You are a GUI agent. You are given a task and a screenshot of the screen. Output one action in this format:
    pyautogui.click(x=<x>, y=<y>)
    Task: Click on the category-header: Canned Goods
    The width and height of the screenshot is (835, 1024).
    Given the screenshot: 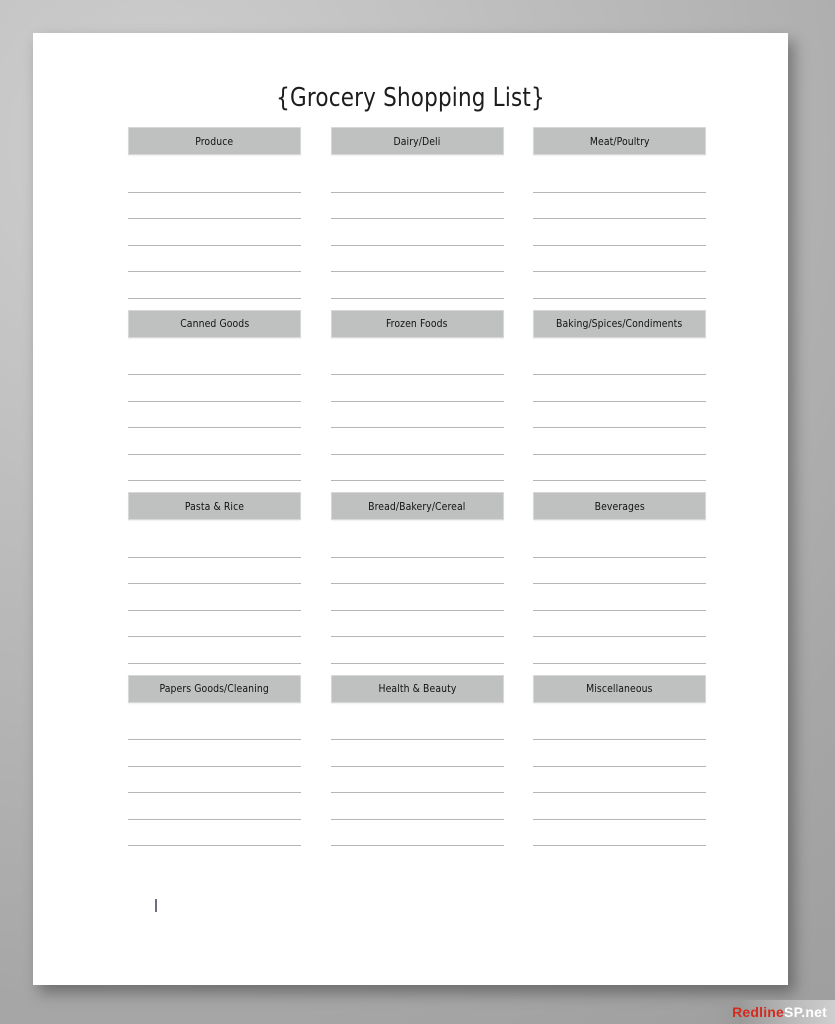 What is the action you would take?
    pyautogui.click(x=214, y=323)
    